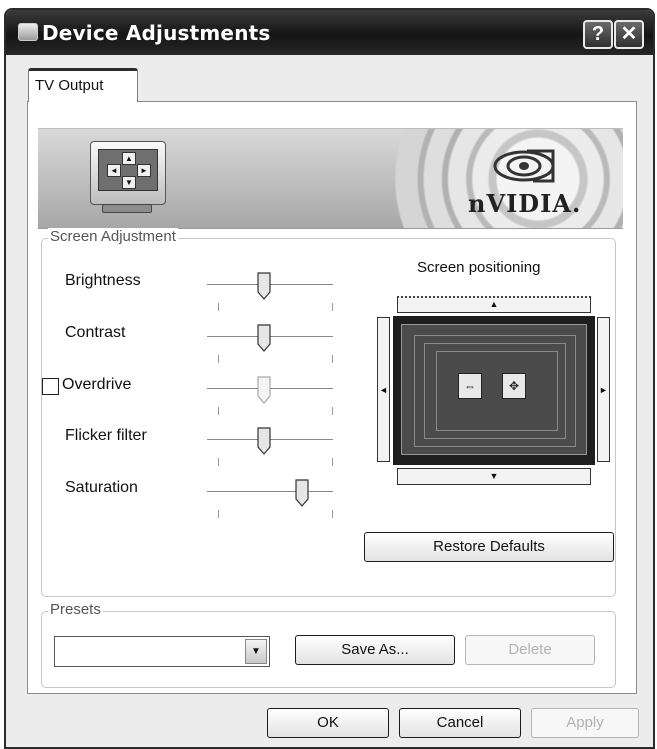 The image size is (657, 749). Describe the element at coordinates (162, 651) in the screenshot. I see `presets-dropdown: ▼` at that location.